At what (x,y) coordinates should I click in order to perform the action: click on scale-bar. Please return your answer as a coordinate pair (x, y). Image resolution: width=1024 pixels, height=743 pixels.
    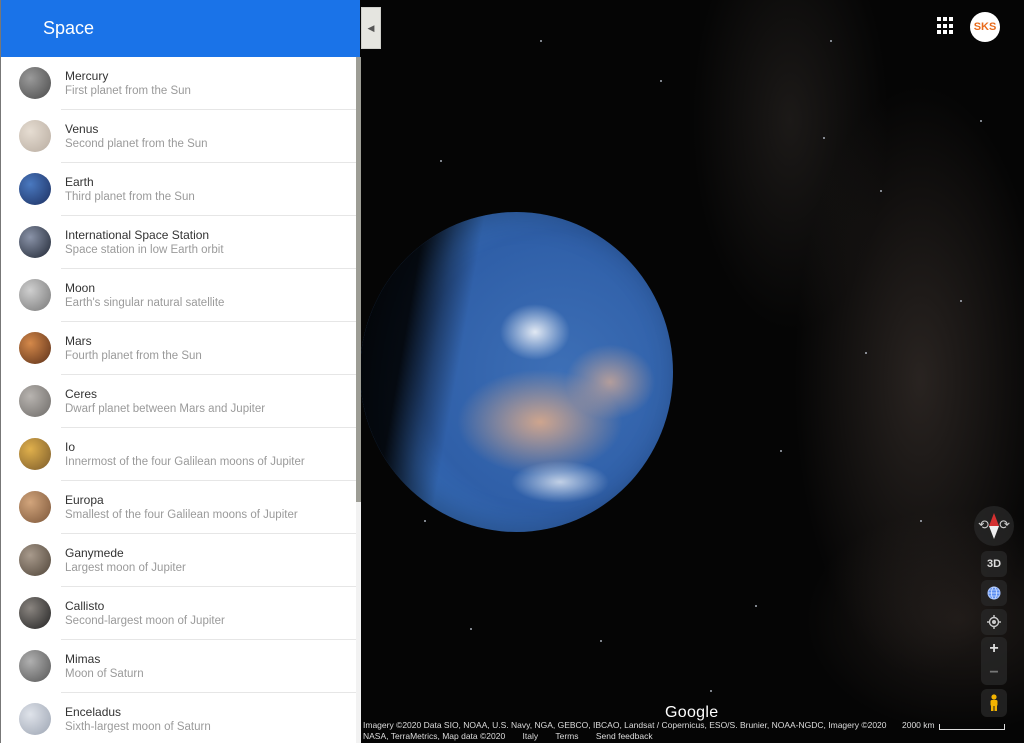
    Looking at the image, I should click on (971, 727).